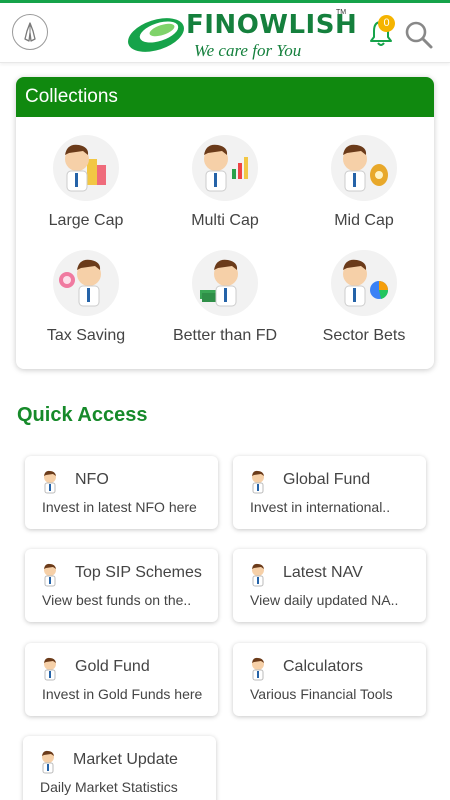  I want to click on card-title: NFO, so click(92, 479).